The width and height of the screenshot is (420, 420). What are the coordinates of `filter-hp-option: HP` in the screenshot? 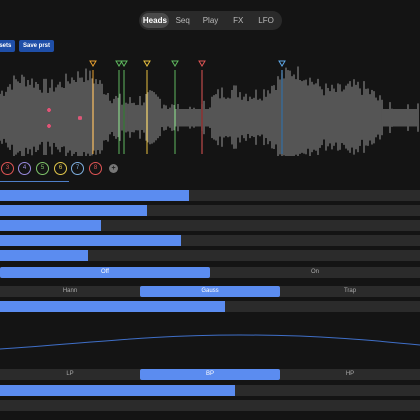 It's located at (350, 374).